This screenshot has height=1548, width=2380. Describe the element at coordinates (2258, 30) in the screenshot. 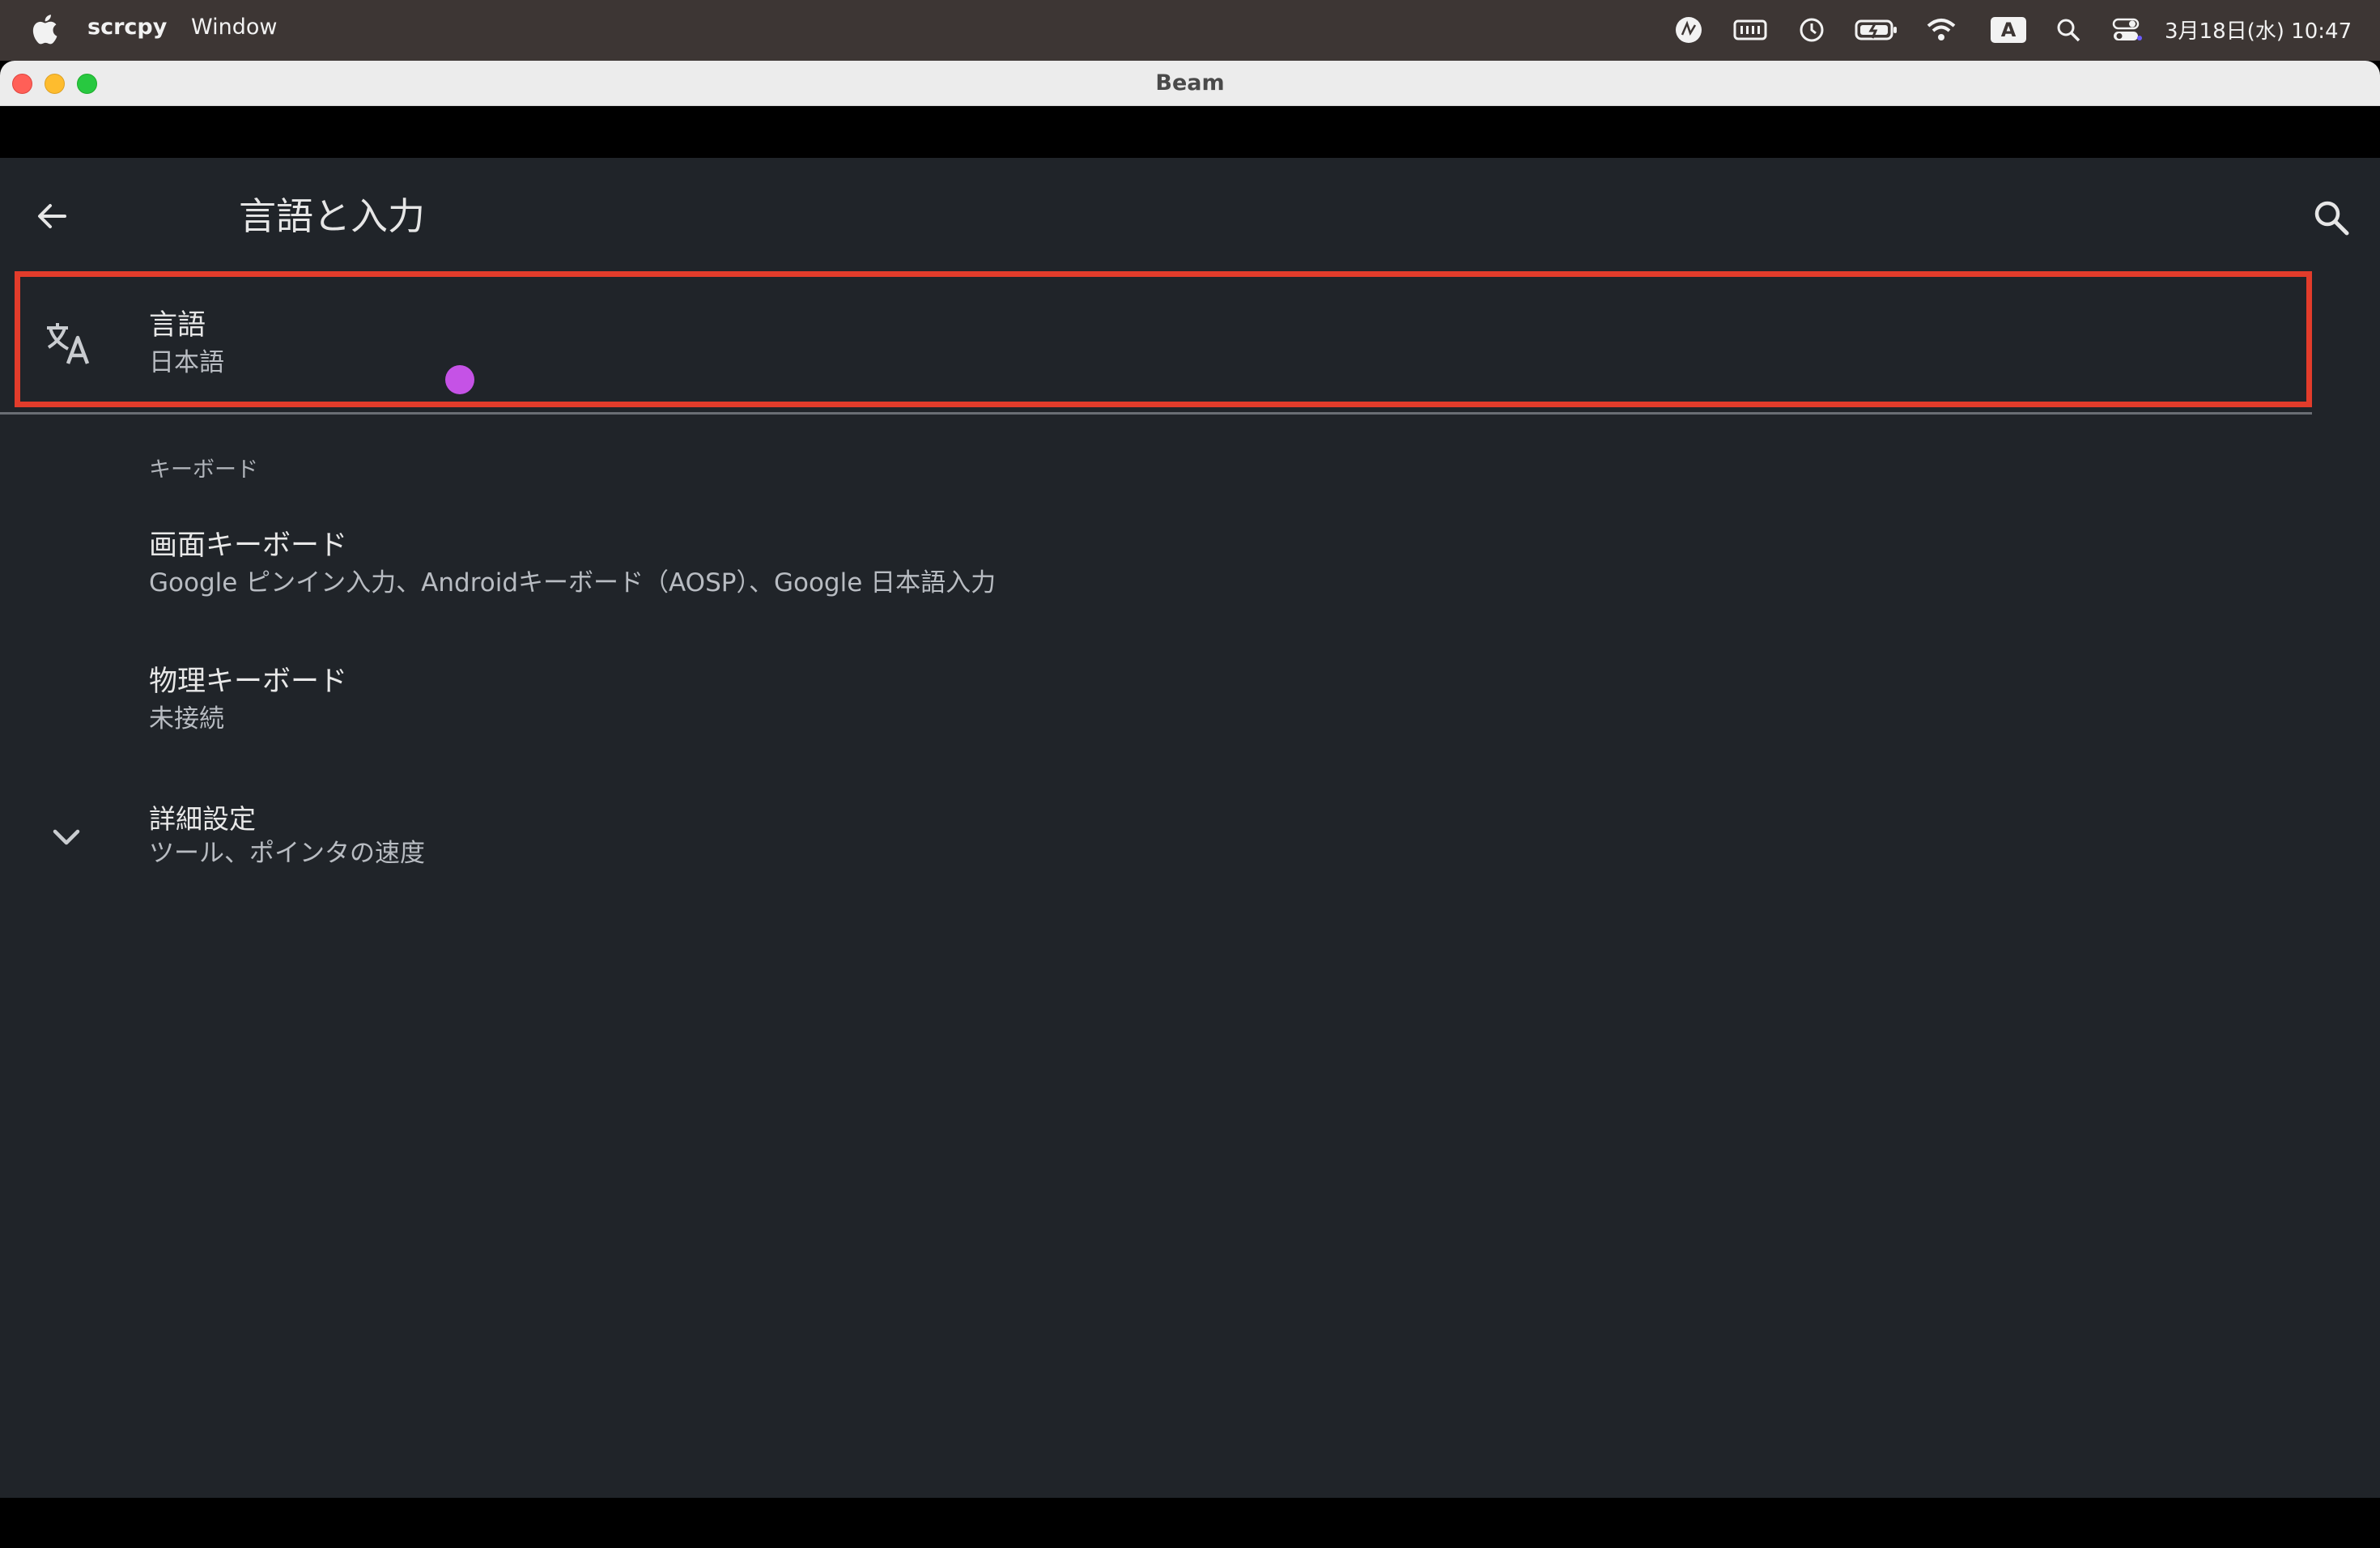

I see `menu-clock: 3月18日(水) 10:47` at that location.